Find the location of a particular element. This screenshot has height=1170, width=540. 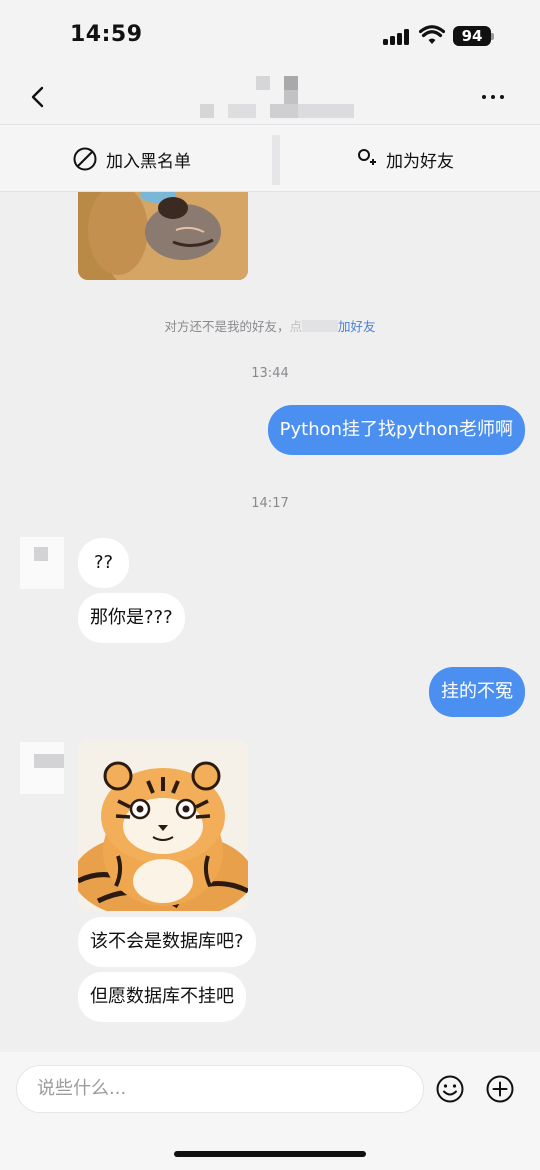

battery-tip is located at coordinates (492, 36).